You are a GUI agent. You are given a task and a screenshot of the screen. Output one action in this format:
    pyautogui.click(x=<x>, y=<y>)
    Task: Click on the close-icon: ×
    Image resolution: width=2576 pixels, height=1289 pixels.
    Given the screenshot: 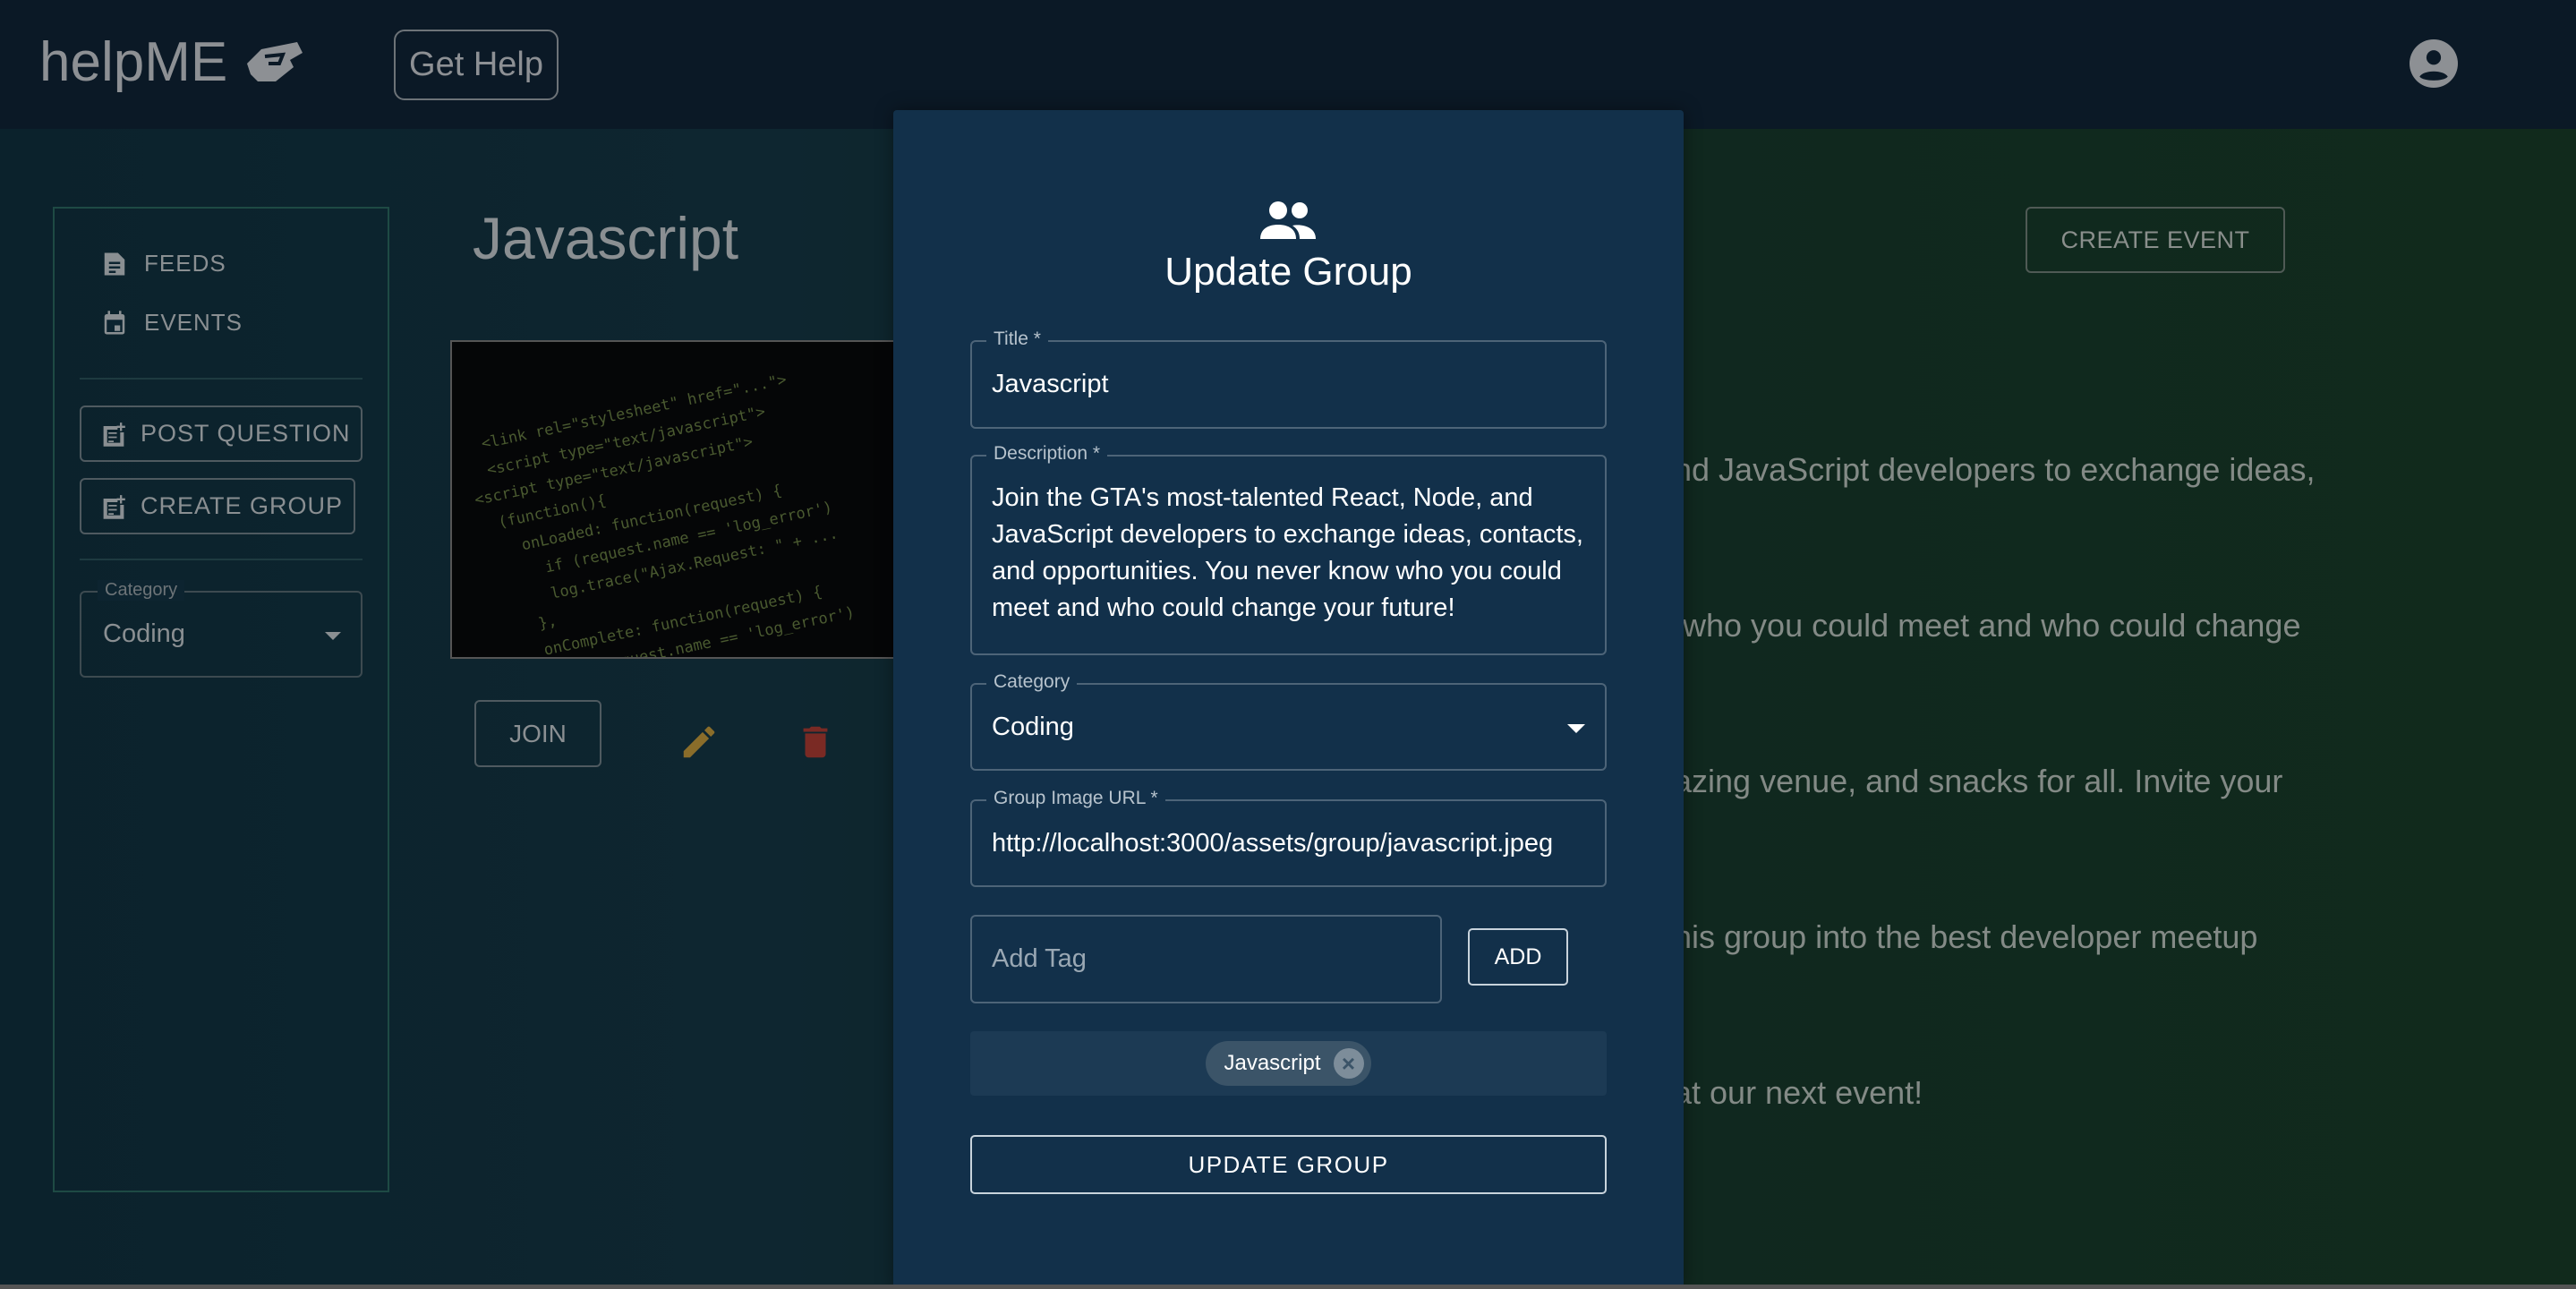 What is the action you would take?
    pyautogui.click(x=1348, y=1063)
    